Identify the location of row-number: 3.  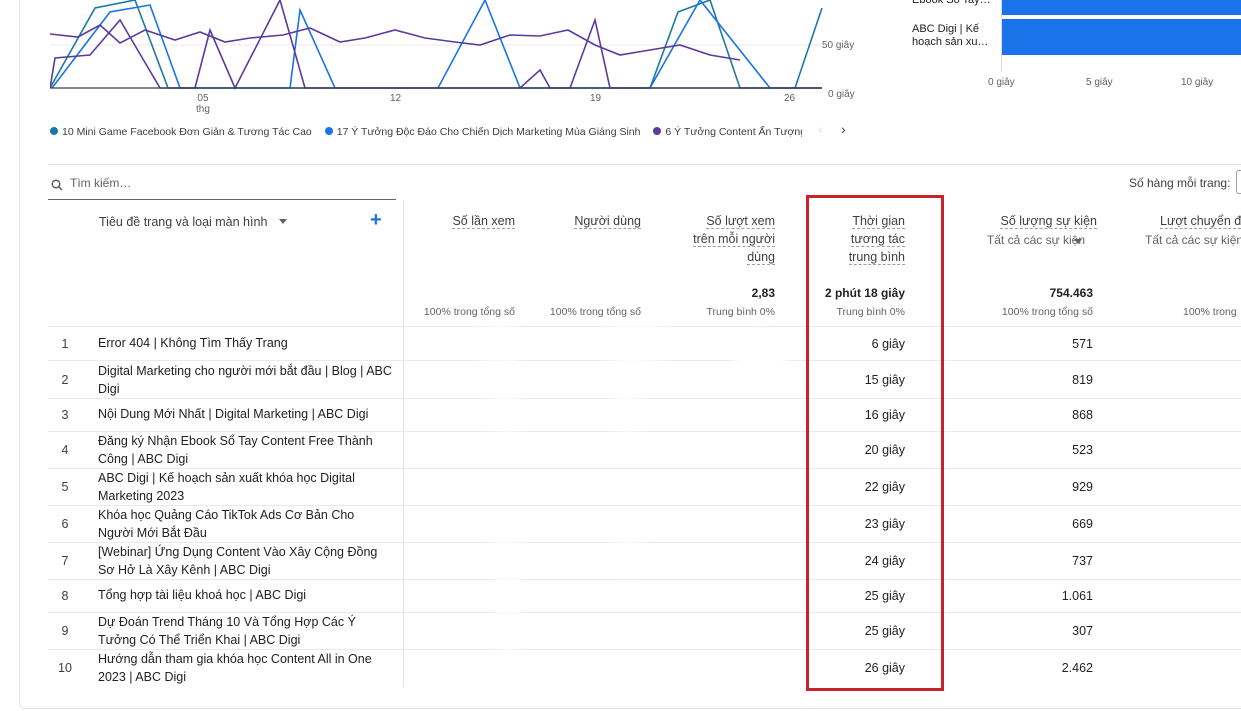
(65, 415).